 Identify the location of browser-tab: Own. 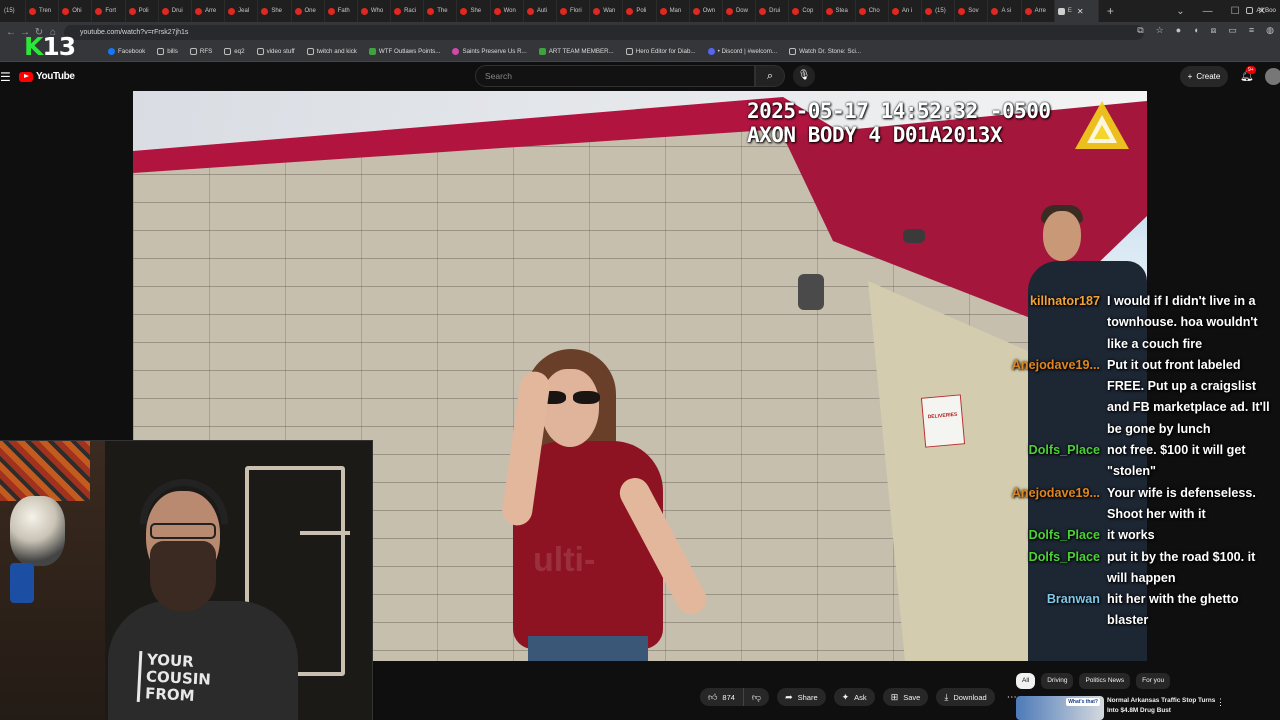
(706, 11).